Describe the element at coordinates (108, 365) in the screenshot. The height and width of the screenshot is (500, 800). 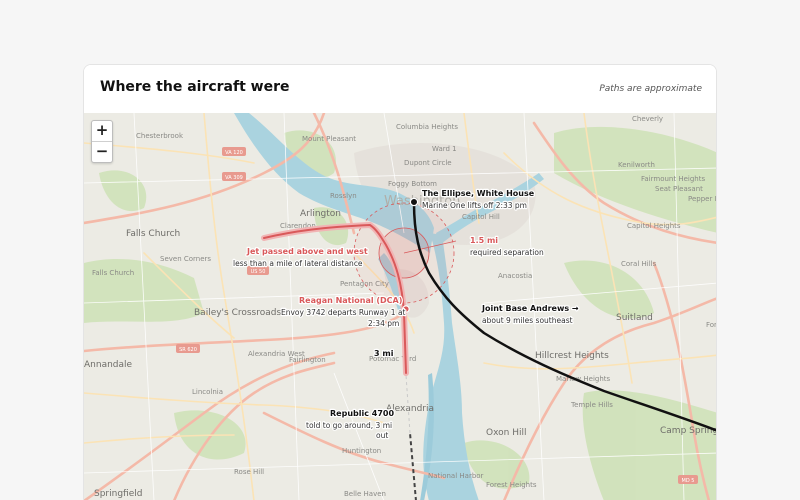
I see `place-annandale: Annandale` at that location.